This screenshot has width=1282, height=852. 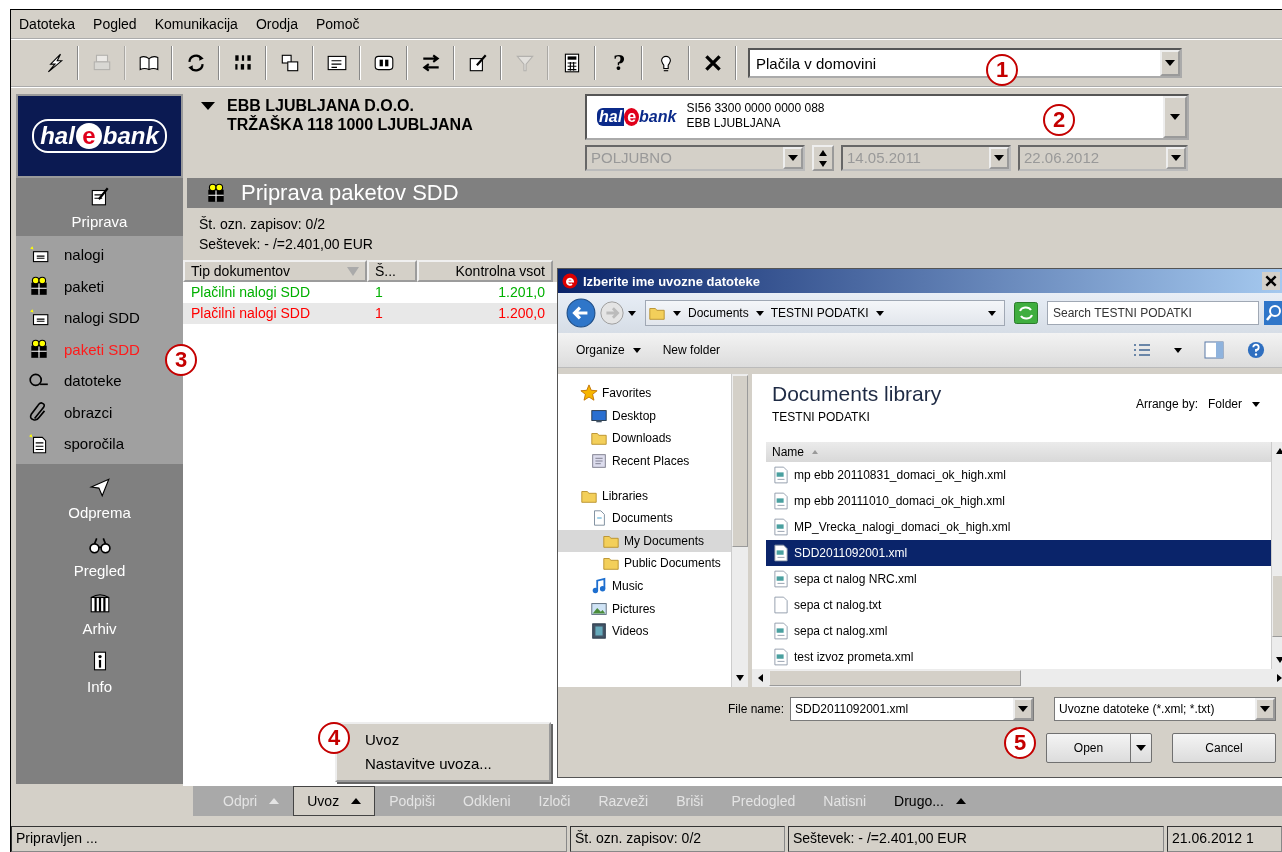 I want to click on company-name: EBB LJUBLJANA D.O.O., so click(x=321, y=105).